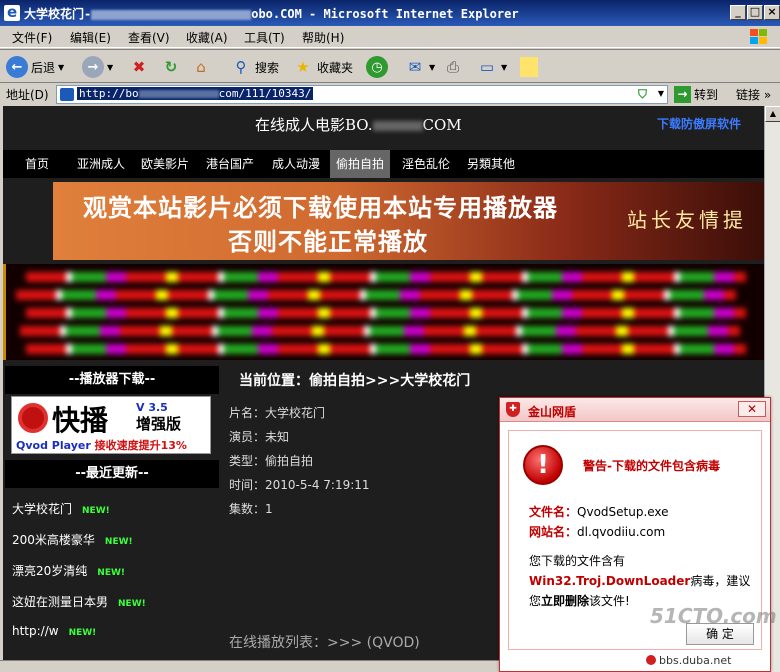 The image size is (780, 672). What do you see at coordinates (360, 164) in the screenshot?
I see `nav-item-active: 偷拍自拍` at bounding box center [360, 164].